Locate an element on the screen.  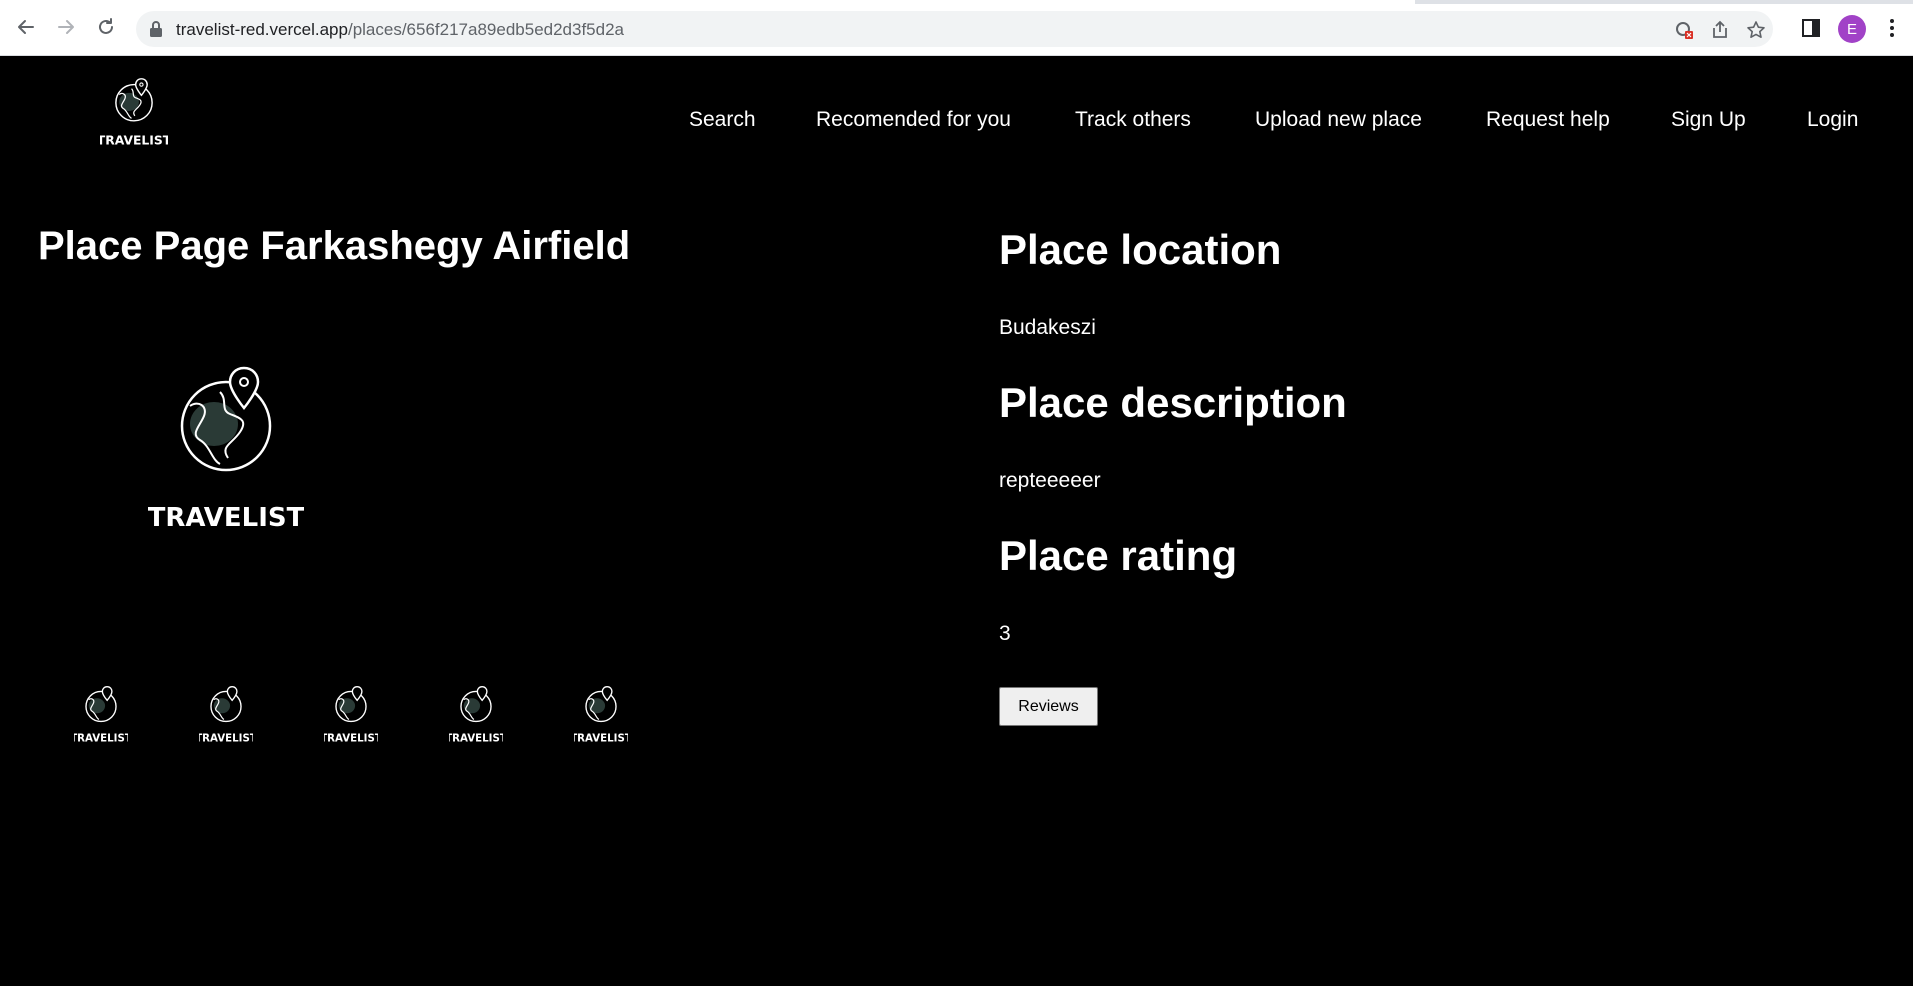
forward-icon is located at coordinates (66, 27).